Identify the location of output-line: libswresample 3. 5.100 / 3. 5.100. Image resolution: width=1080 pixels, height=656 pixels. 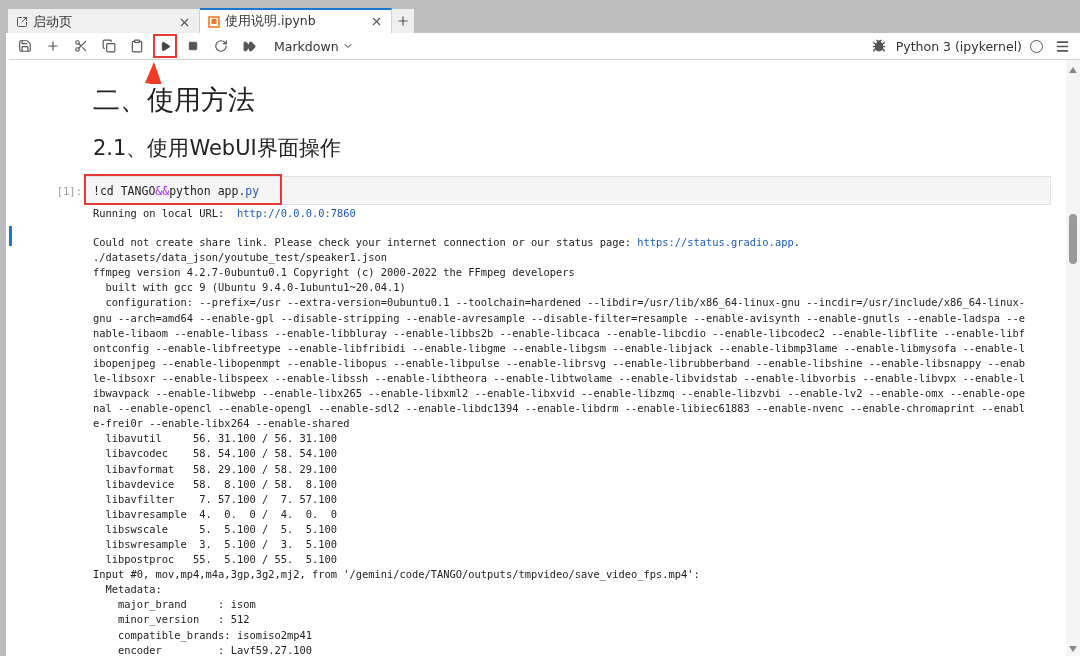
(220, 544).